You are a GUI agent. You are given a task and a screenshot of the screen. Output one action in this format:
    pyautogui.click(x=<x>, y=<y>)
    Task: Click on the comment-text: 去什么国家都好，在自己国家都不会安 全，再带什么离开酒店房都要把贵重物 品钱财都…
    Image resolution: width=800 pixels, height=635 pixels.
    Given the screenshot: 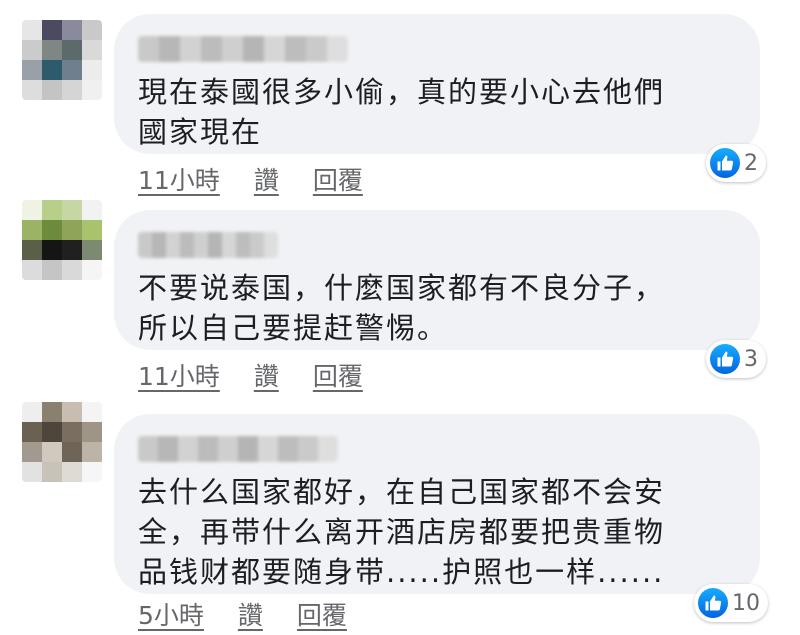 What is the action you would take?
    pyautogui.click(x=402, y=532)
    